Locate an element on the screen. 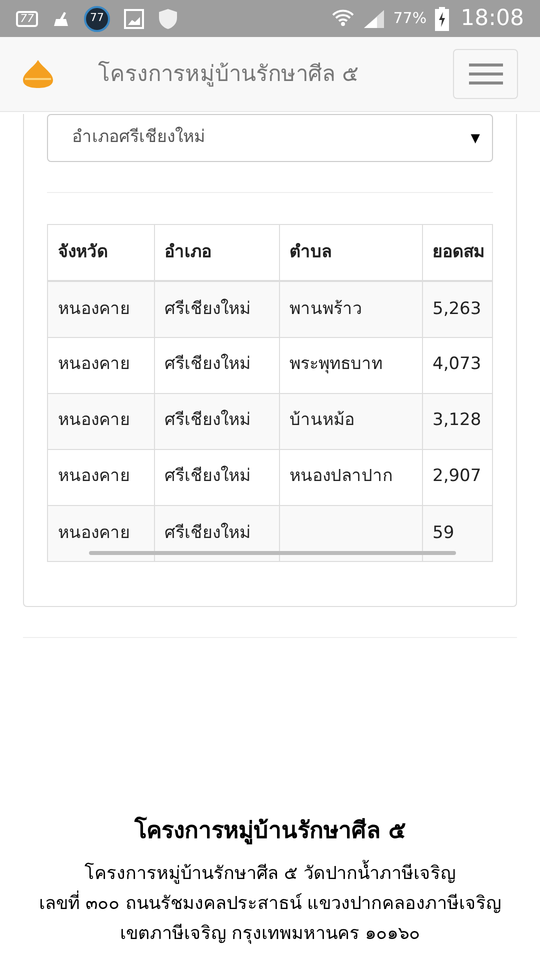 Image resolution: width=540 pixels, height=960 pixels. footer-address: เขตภาษีเจริญ กรุงเทพมหานคร ๑๐๑๖๐ is located at coordinates (270, 934).